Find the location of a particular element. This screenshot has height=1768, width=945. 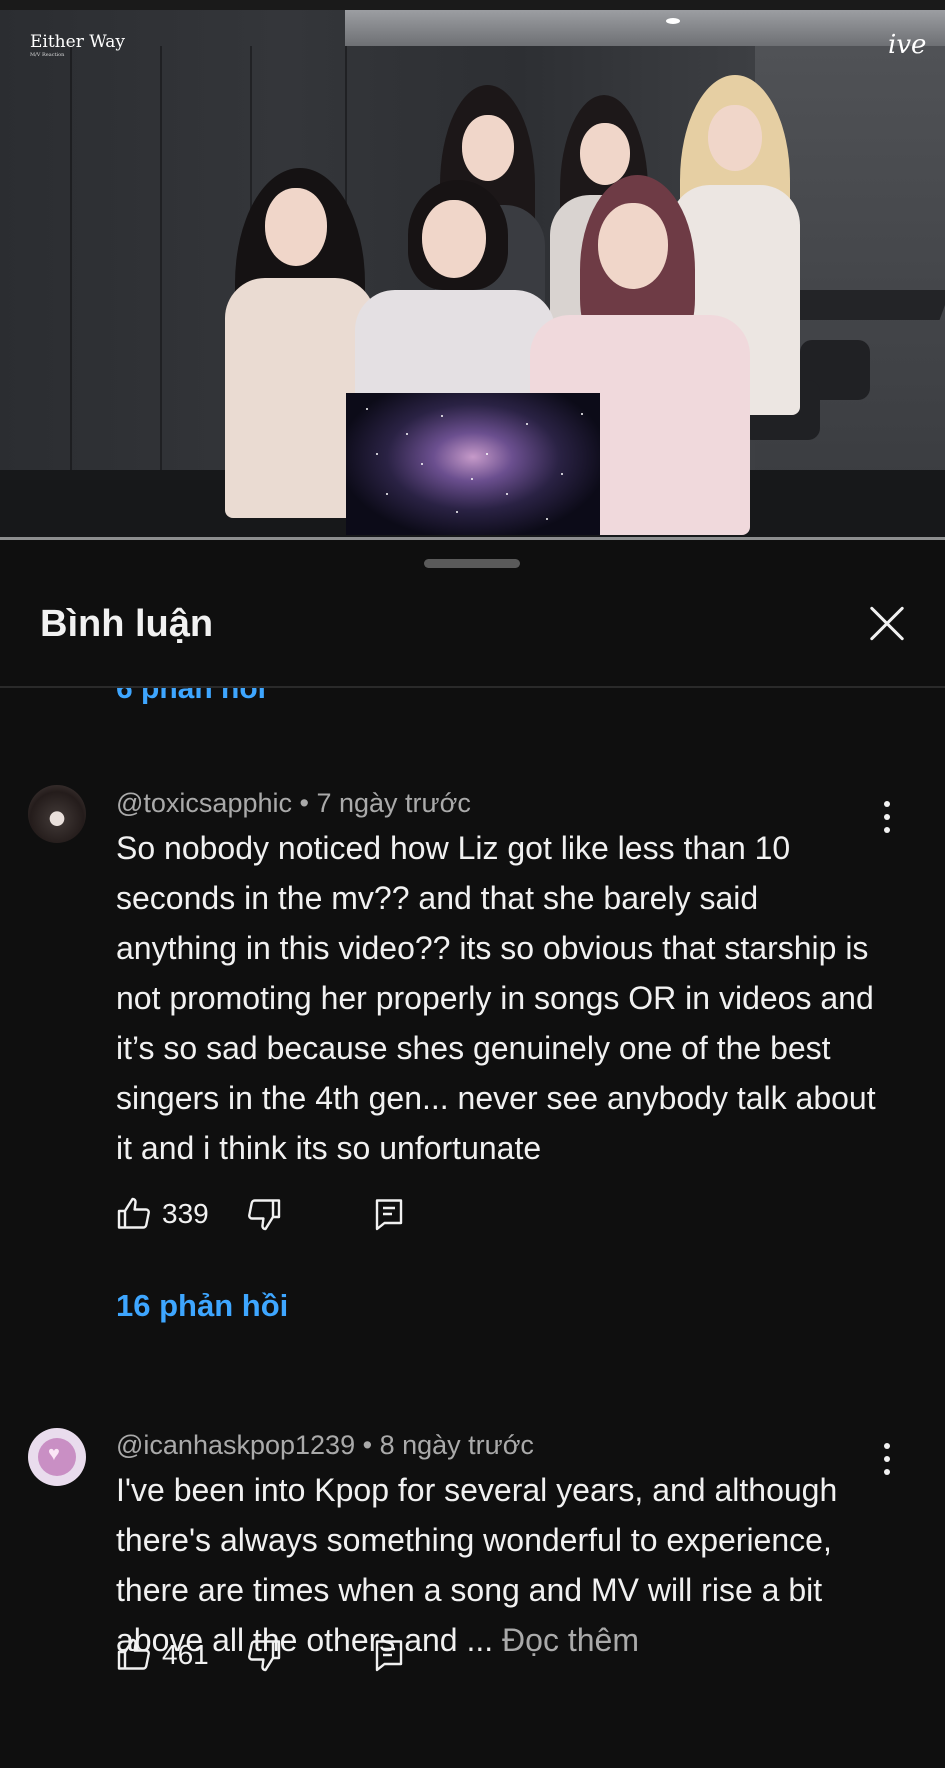

read-more-link: Đọc thêm is located at coordinates (570, 1640).